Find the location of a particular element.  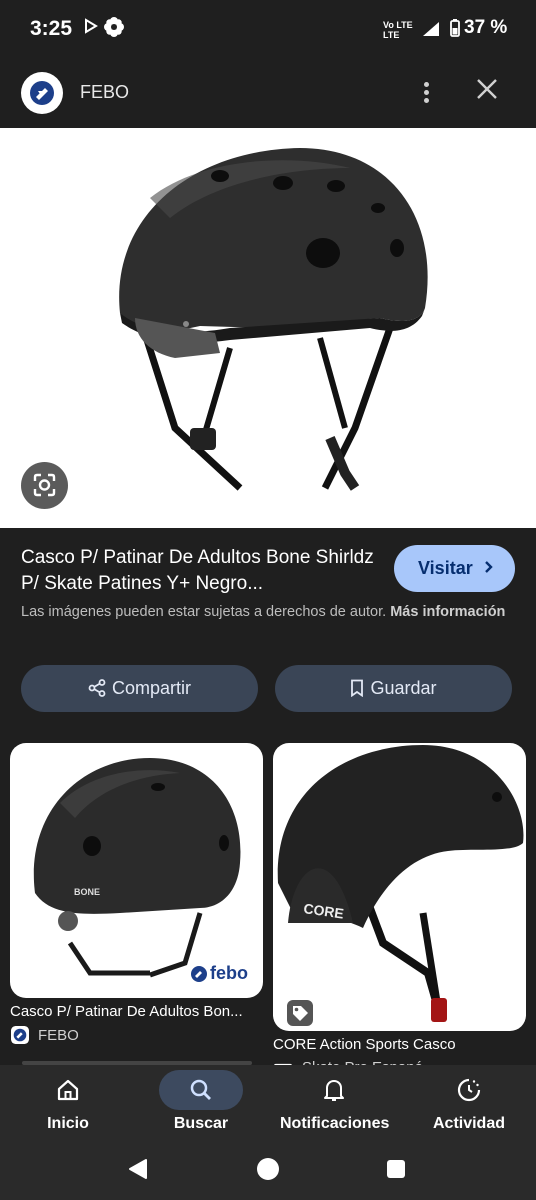

lens-icon is located at coordinates (44, 485).